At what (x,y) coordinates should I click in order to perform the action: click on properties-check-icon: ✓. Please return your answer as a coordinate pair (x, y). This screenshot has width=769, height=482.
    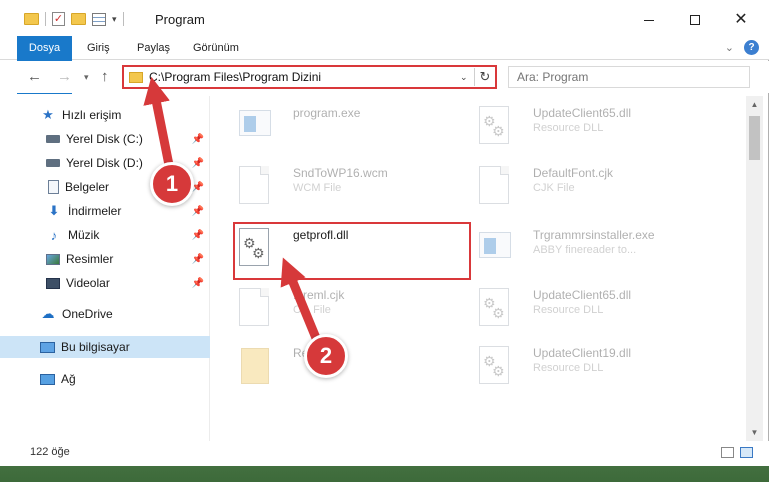
    Looking at the image, I should click on (58, 19).